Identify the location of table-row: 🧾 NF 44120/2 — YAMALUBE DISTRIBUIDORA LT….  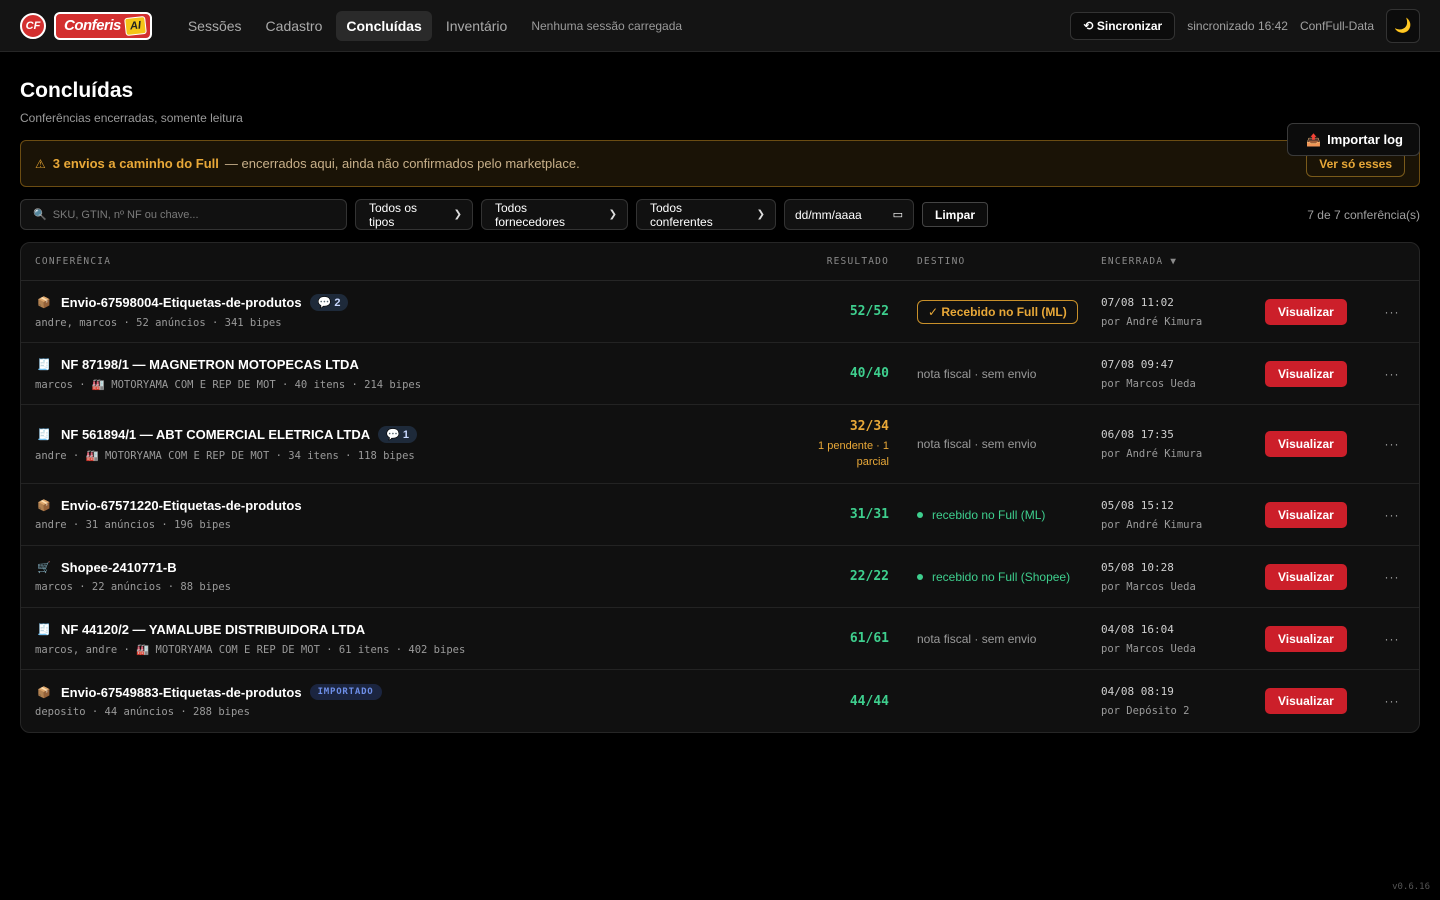
(720, 639).